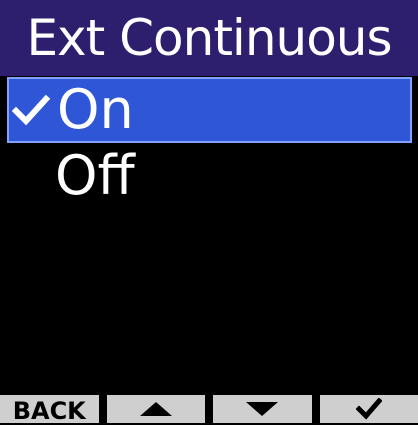 This screenshot has height=425, width=418. I want to click on menu-item-label: On, so click(95, 110).